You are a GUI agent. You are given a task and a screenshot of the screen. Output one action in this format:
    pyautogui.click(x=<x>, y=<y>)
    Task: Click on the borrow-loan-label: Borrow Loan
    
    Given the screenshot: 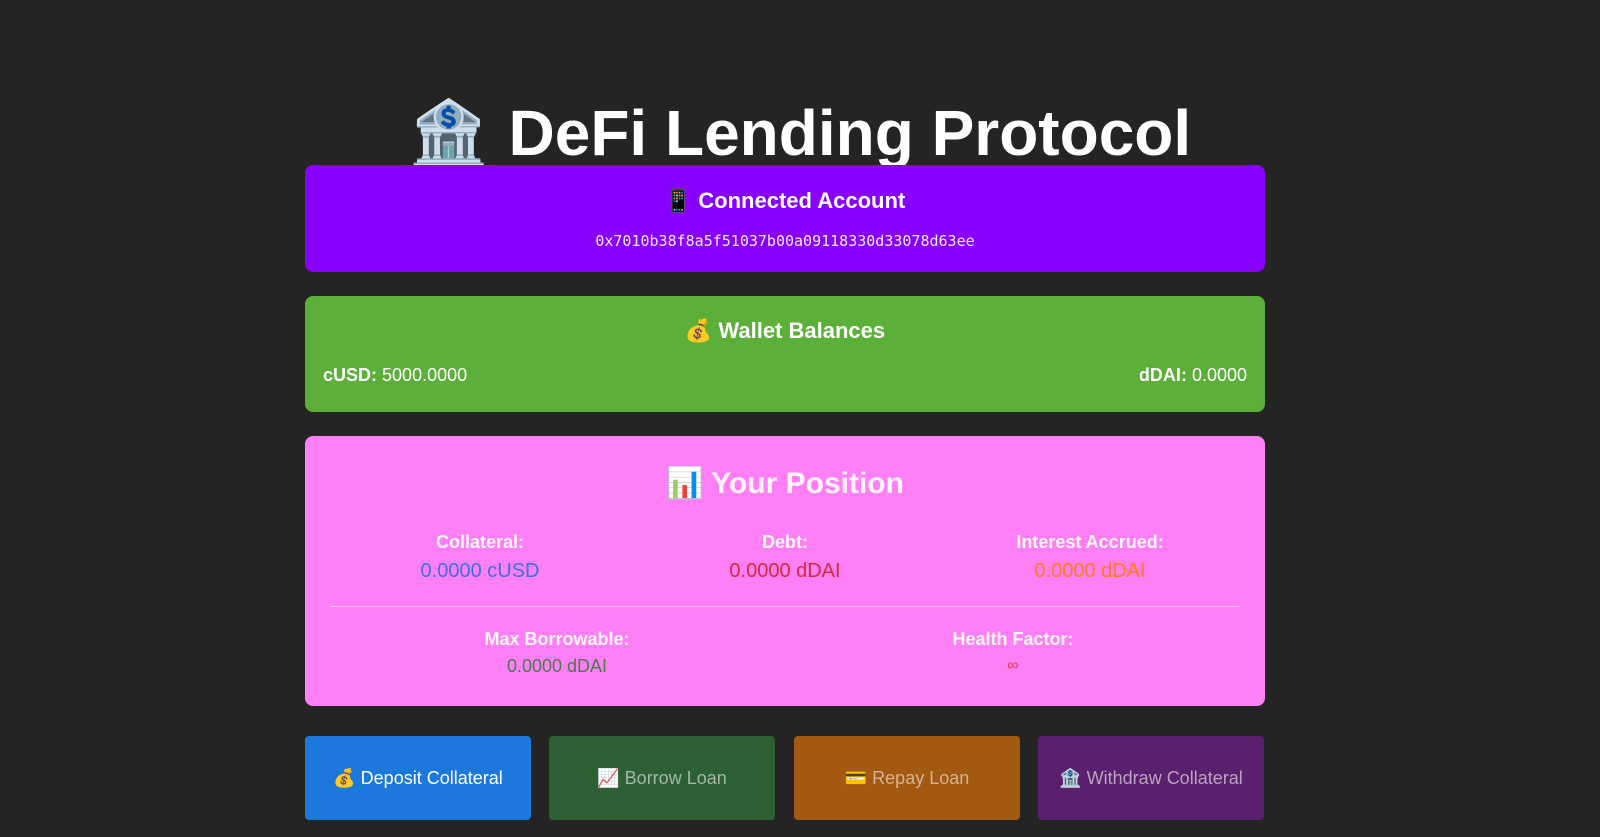 What is the action you would take?
    pyautogui.click(x=675, y=778)
    